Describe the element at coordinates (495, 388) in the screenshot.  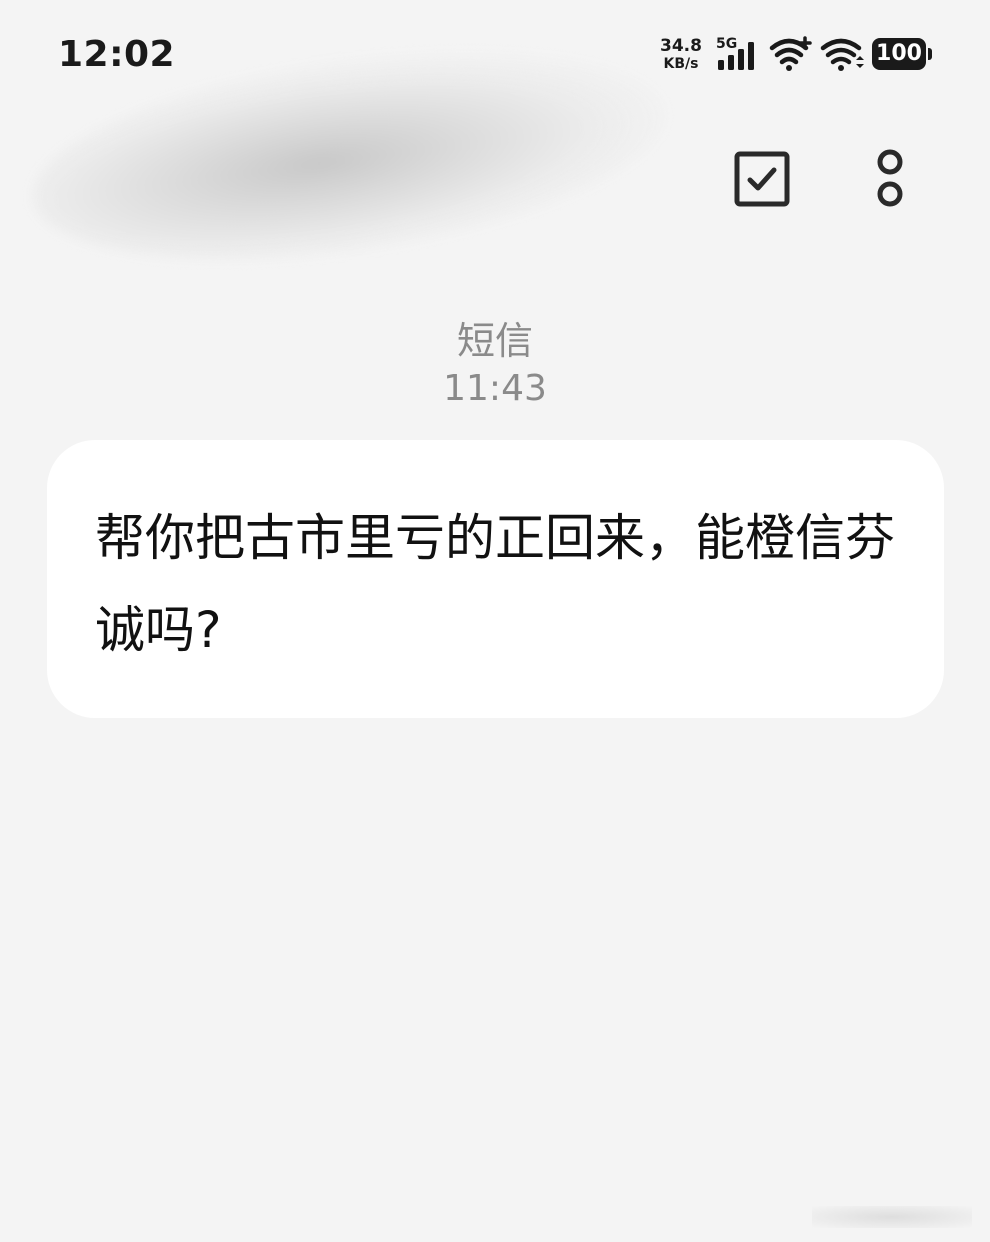
I see `message-timestamp: 11:43` at that location.